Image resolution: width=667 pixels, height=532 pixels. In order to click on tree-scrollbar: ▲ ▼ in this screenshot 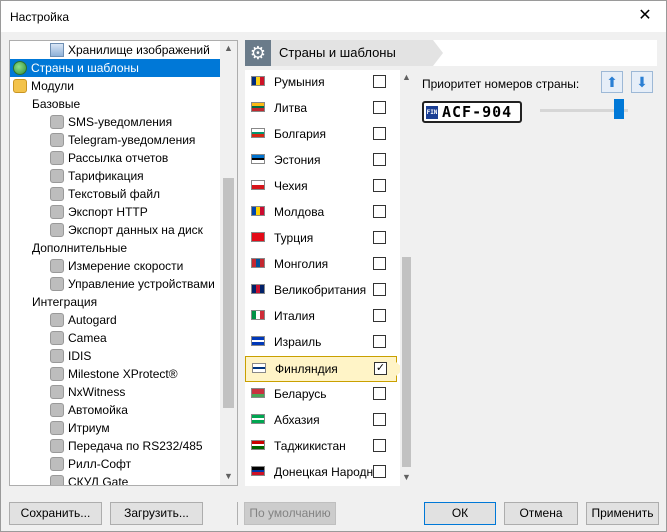, I will do `click(228, 263)`.